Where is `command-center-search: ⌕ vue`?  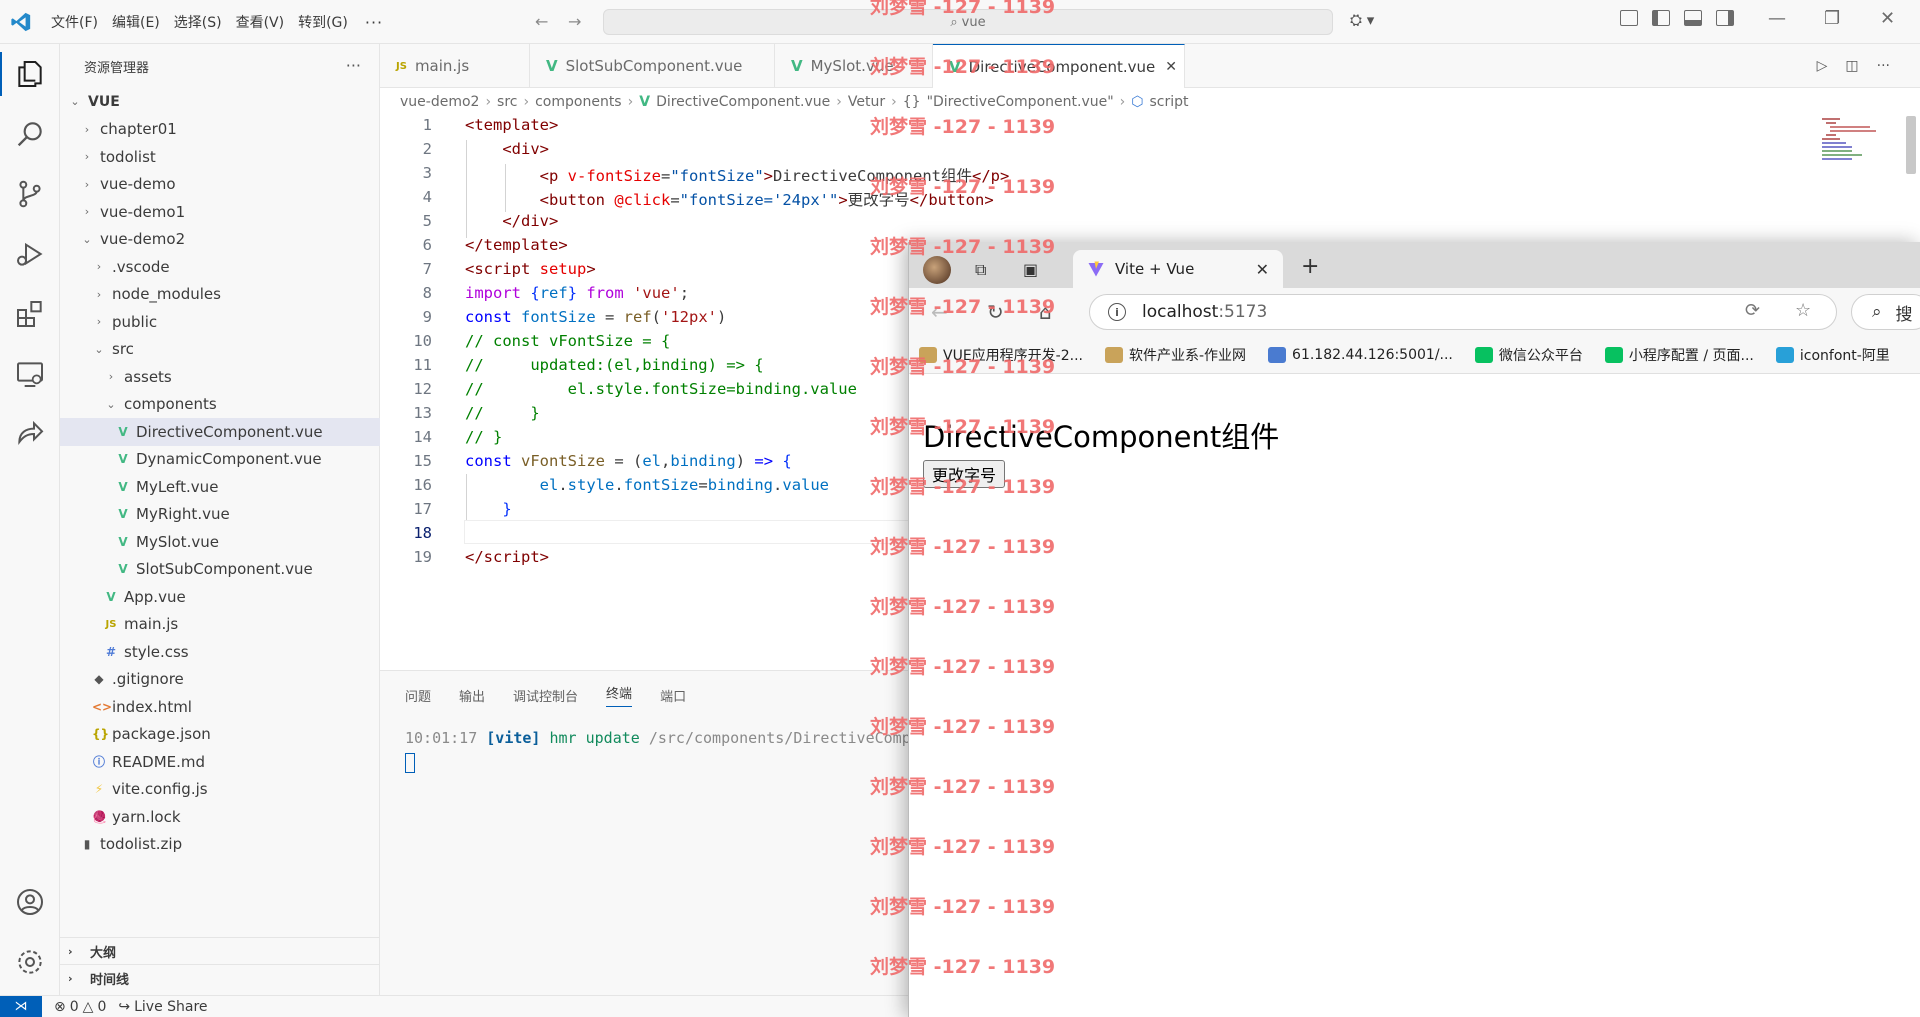
command-center-search: ⌕ vue is located at coordinates (968, 22).